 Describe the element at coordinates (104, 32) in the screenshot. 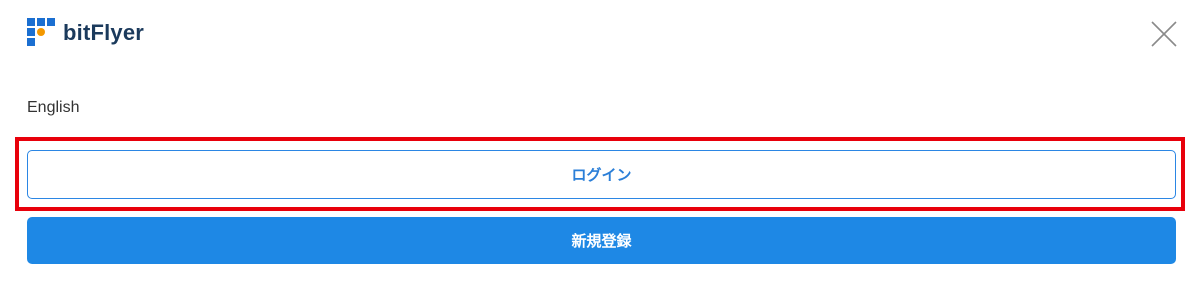

I see `logo-text: bitFlyer` at that location.